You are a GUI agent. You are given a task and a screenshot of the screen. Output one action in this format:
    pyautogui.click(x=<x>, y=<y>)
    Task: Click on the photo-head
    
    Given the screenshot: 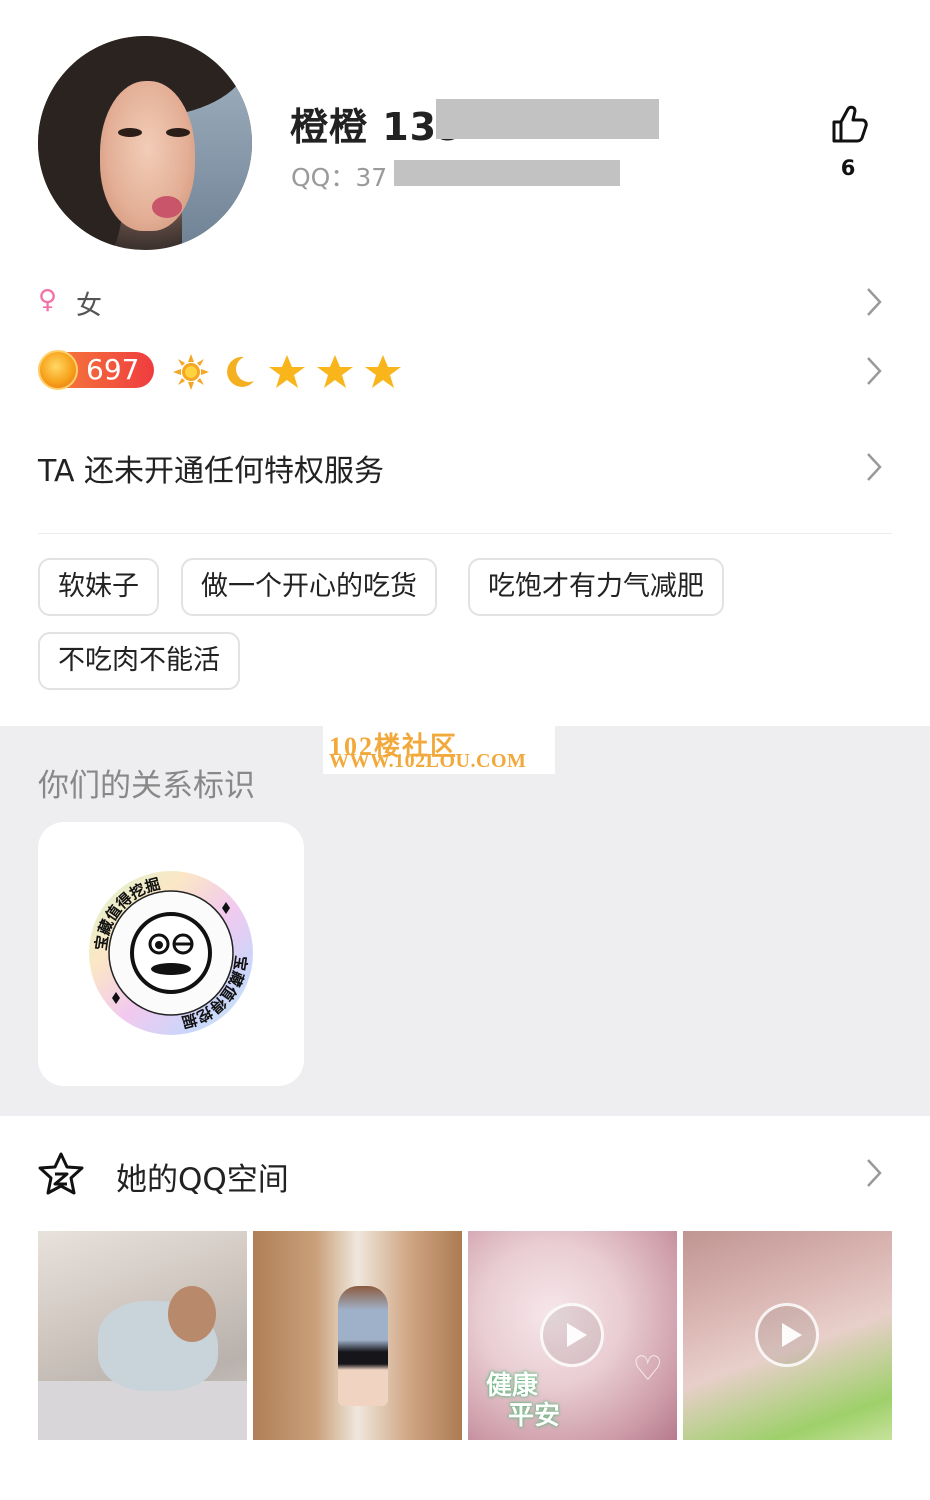 What is the action you would take?
    pyautogui.click(x=192, y=1314)
    